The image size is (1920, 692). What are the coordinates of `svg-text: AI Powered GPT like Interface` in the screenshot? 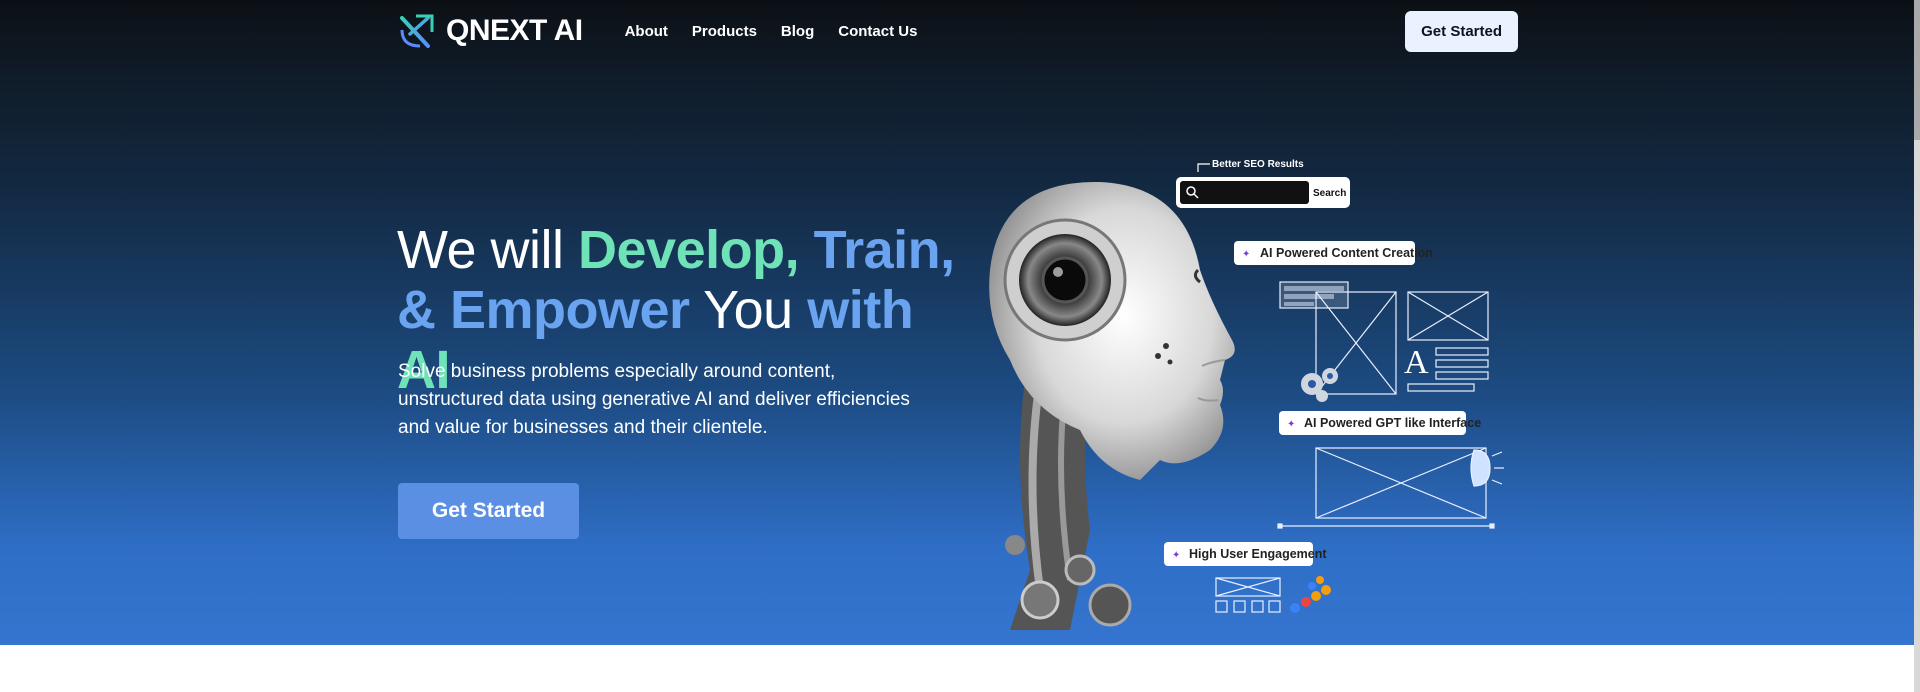 It's located at (1392, 423).